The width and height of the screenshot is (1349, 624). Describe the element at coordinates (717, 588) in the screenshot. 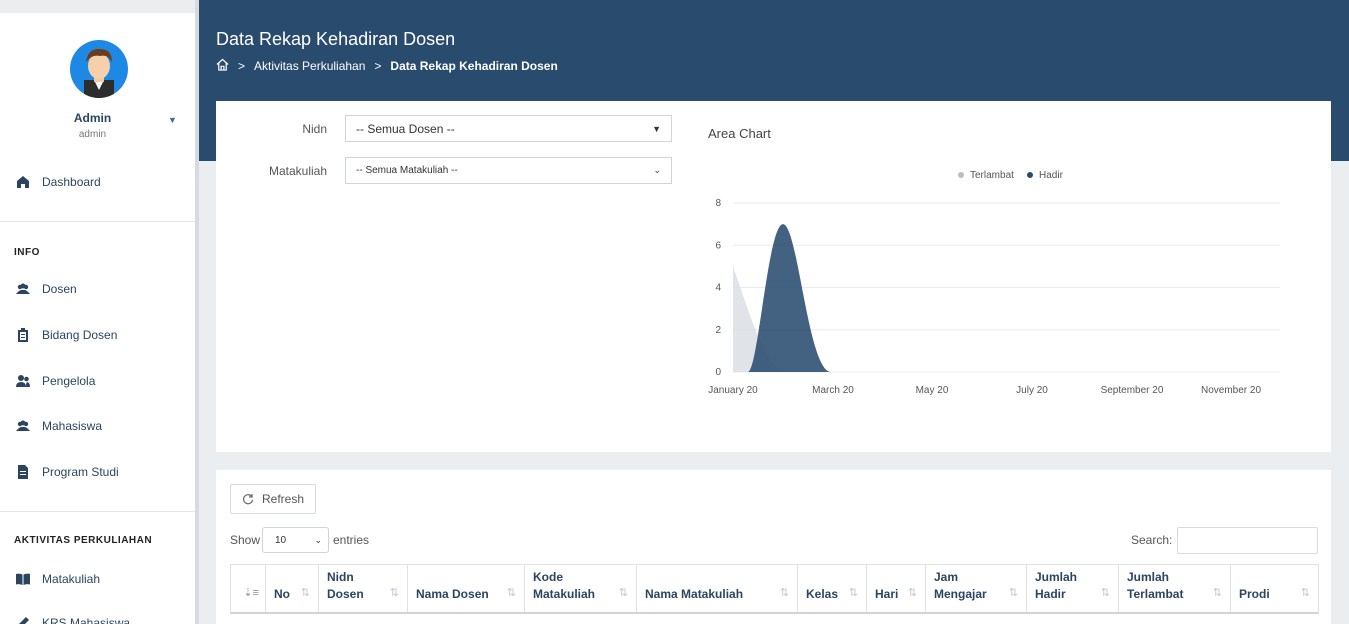

I see `column-header: Nama Matakuliah ⇅` at that location.